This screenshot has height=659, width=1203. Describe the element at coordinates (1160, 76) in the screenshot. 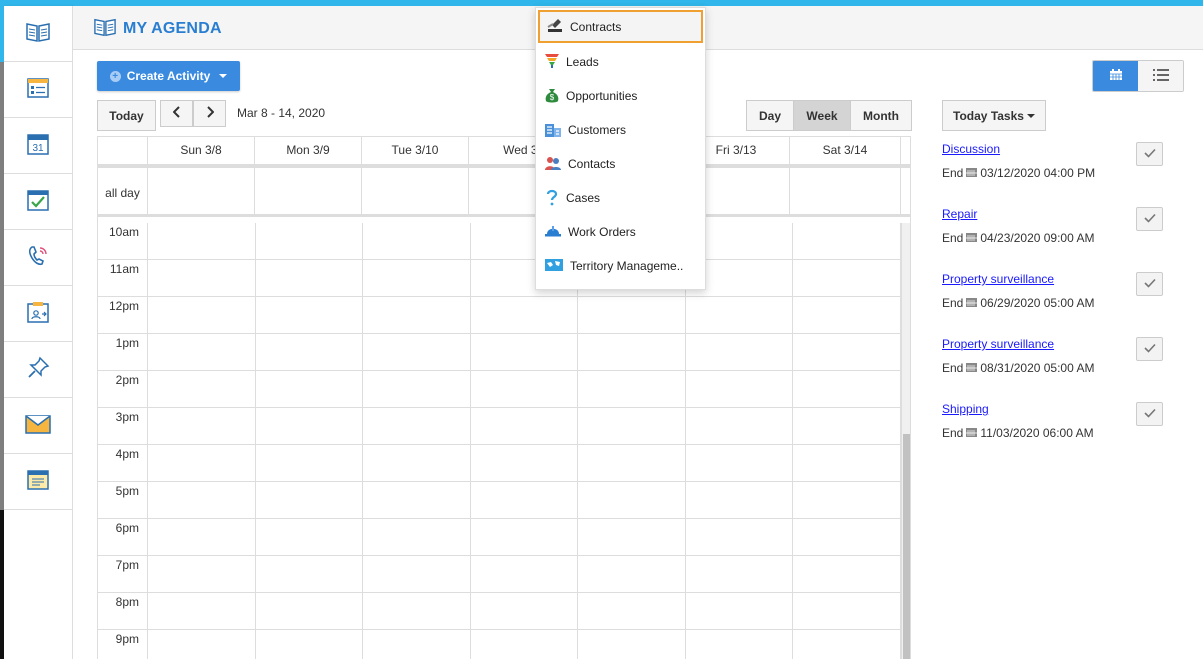

I see `list-view-button` at that location.